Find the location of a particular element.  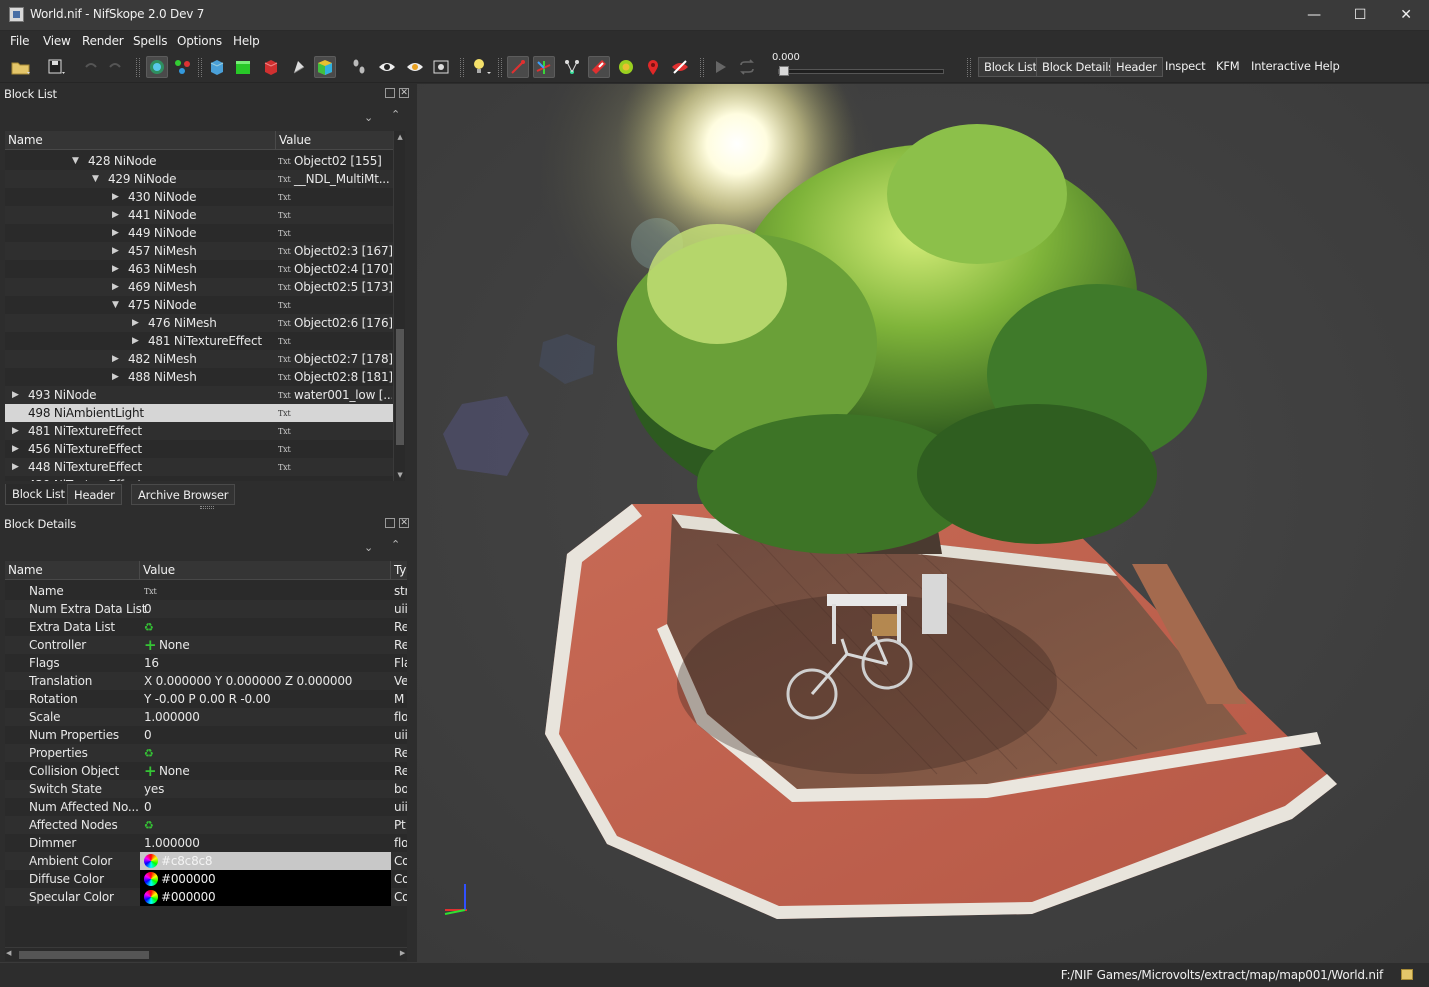

detail-row: Num Affected No... 0 uii is located at coordinates (206, 807).